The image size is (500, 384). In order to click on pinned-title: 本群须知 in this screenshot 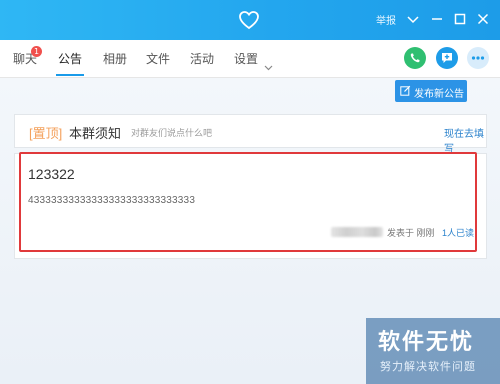, I will do `click(95, 133)`.